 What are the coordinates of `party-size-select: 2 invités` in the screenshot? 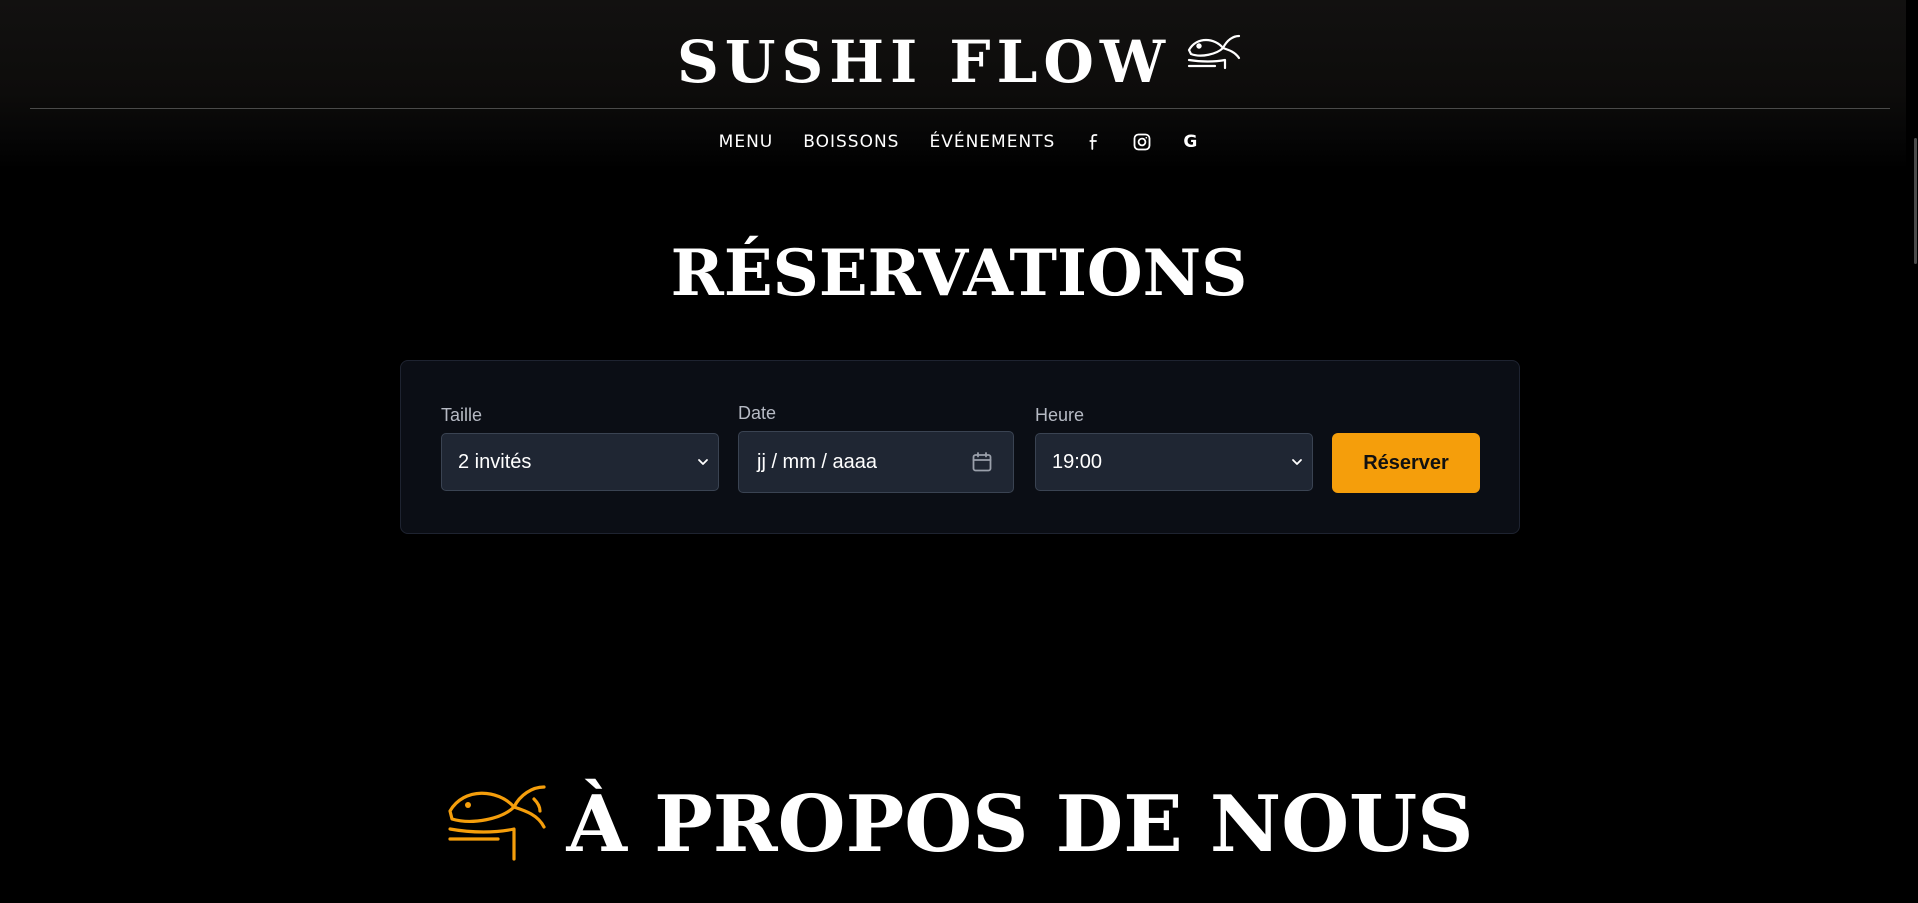 It's located at (580, 462).